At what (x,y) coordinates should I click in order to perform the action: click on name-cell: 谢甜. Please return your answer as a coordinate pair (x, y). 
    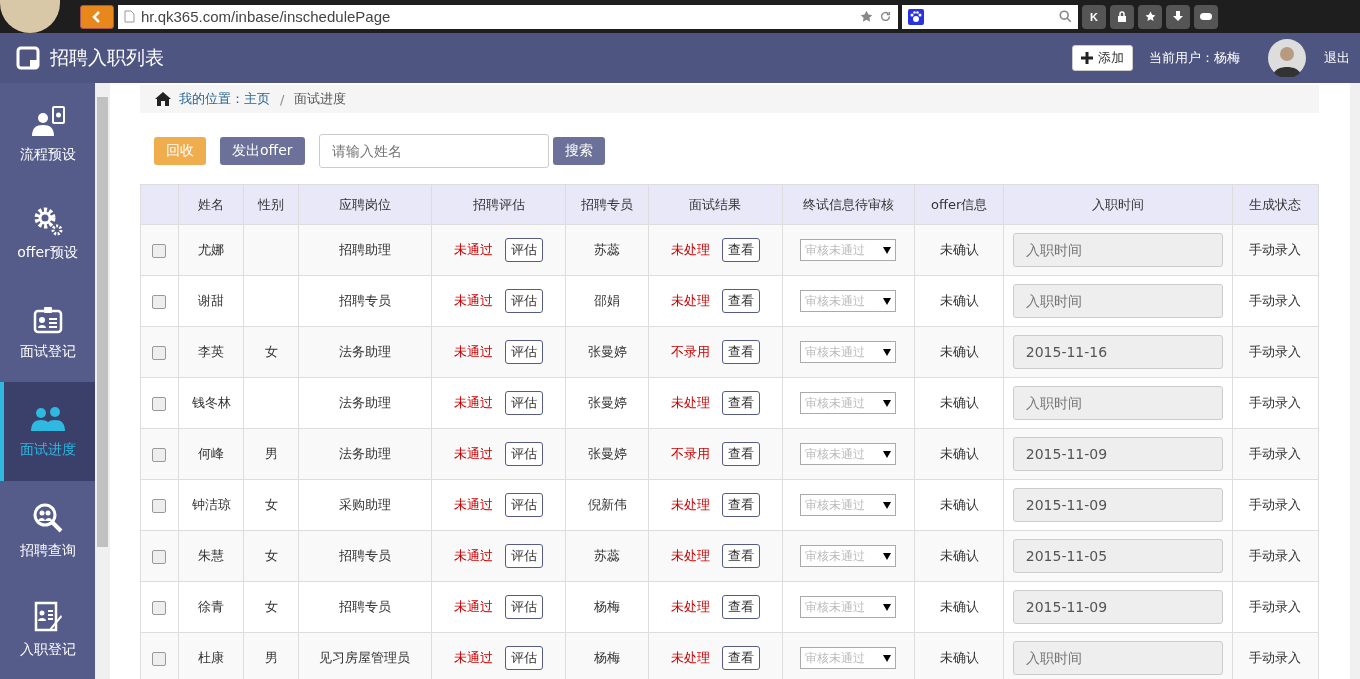
    Looking at the image, I should click on (211, 301).